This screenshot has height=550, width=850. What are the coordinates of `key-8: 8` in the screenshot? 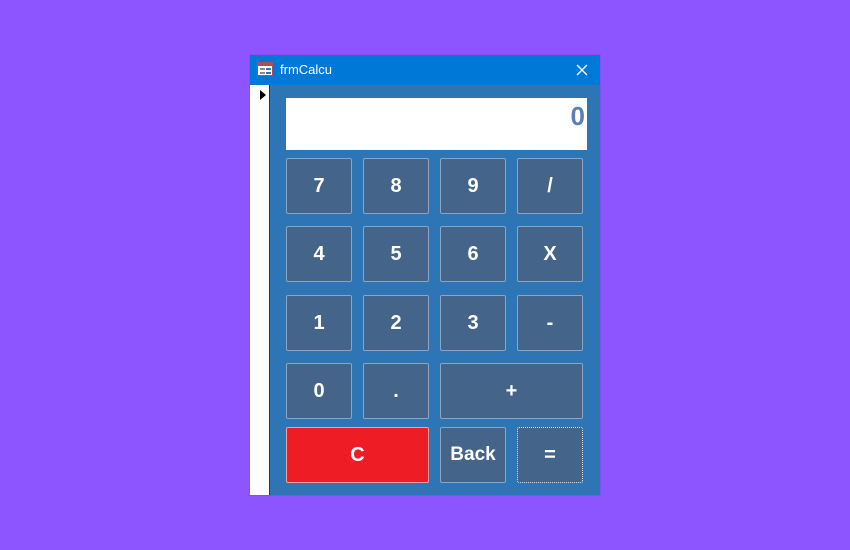 It's located at (396, 186).